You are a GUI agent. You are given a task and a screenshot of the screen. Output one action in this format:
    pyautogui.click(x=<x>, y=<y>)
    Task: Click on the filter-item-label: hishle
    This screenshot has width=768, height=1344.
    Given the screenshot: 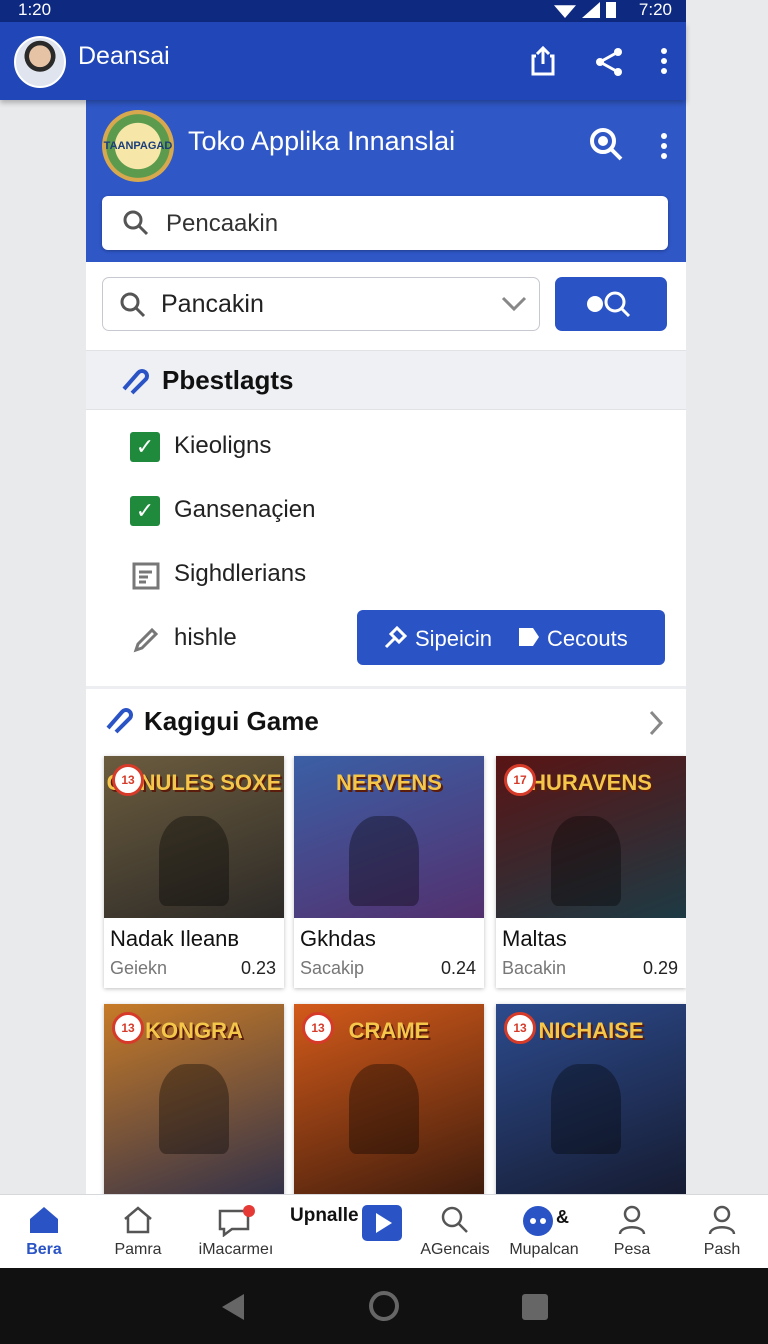 What is the action you would take?
    pyautogui.click(x=205, y=637)
    